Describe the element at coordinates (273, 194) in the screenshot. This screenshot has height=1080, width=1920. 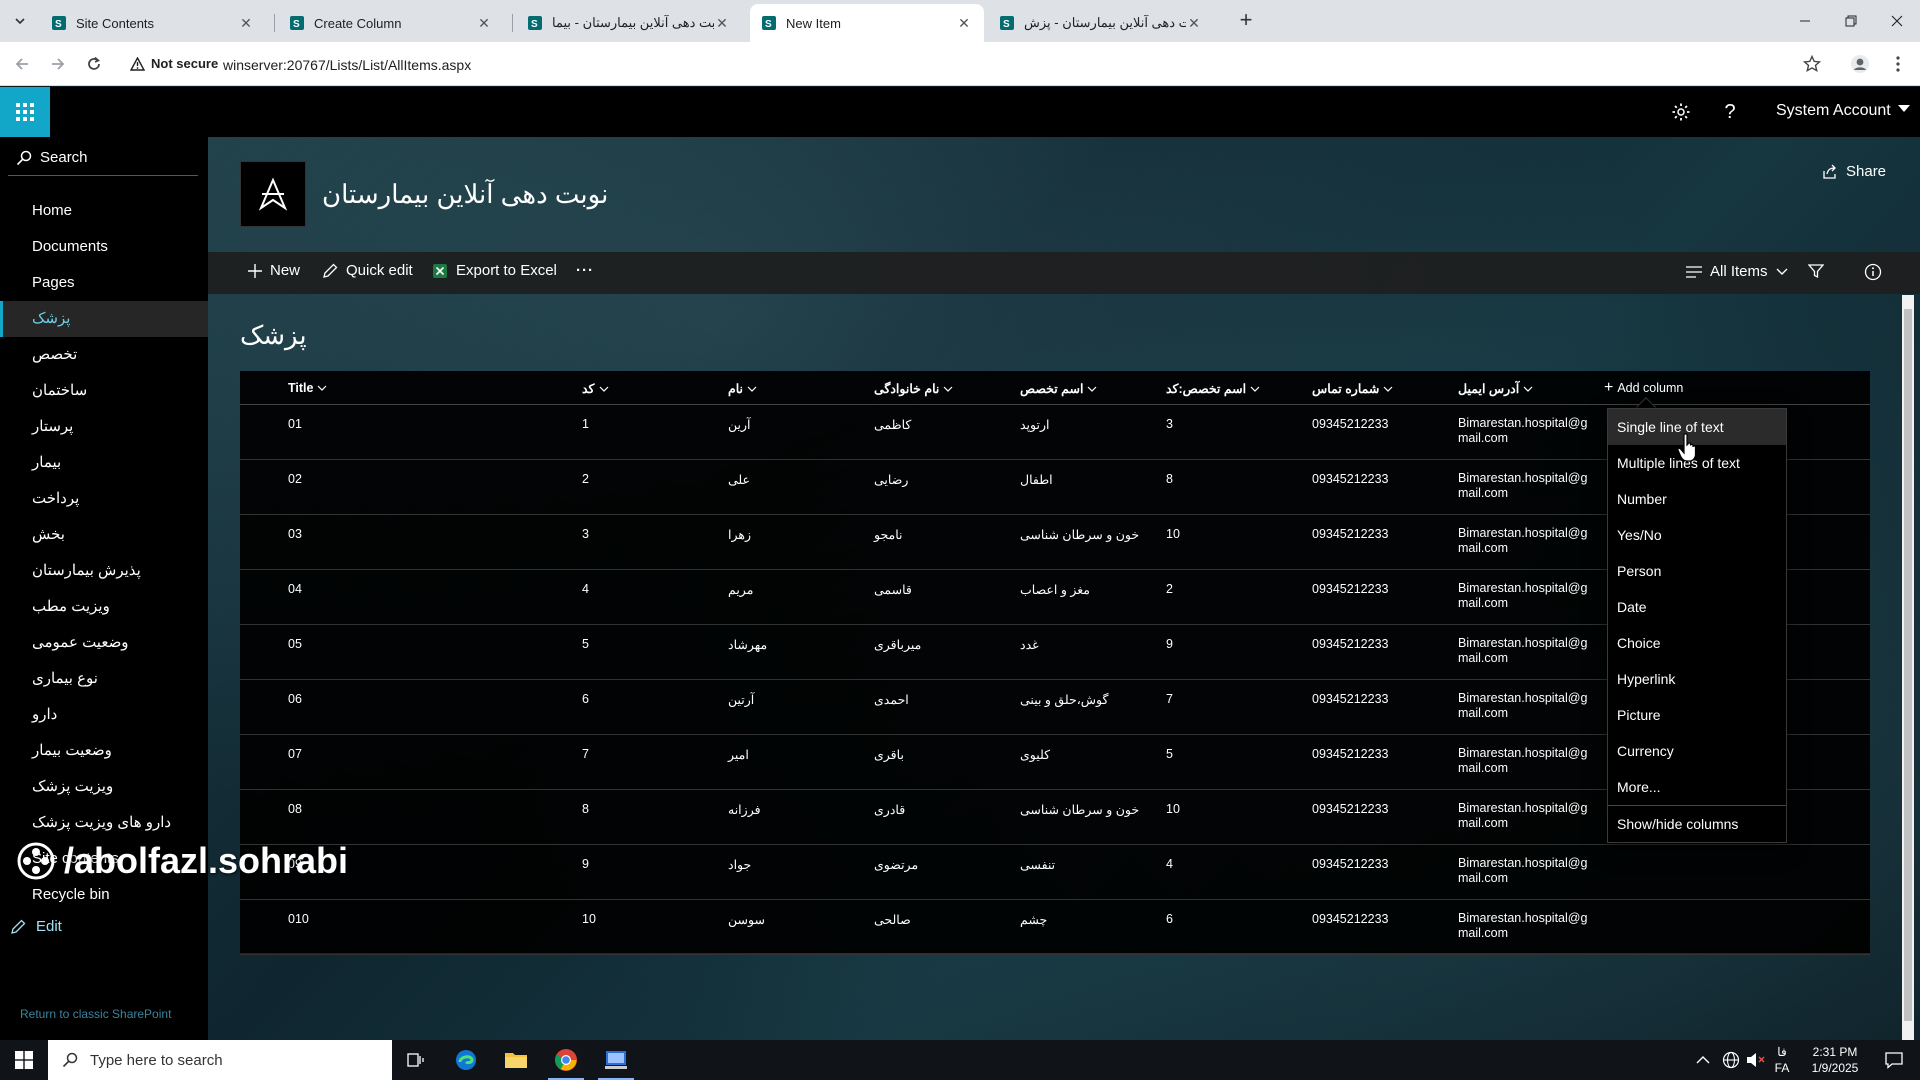
I see `site-logo-icon` at that location.